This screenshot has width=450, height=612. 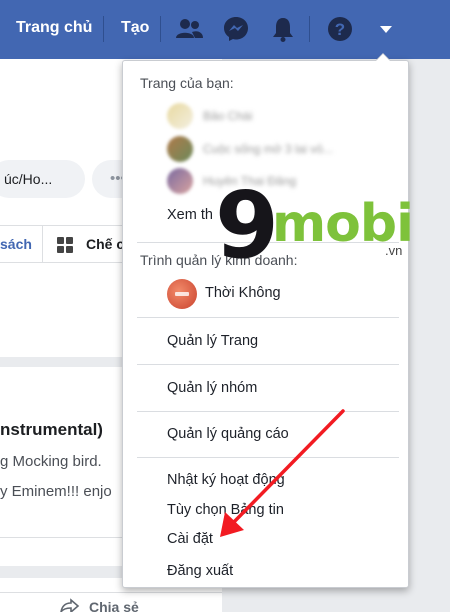 I want to click on page-name: Bảo Chài, so click(x=228, y=116).